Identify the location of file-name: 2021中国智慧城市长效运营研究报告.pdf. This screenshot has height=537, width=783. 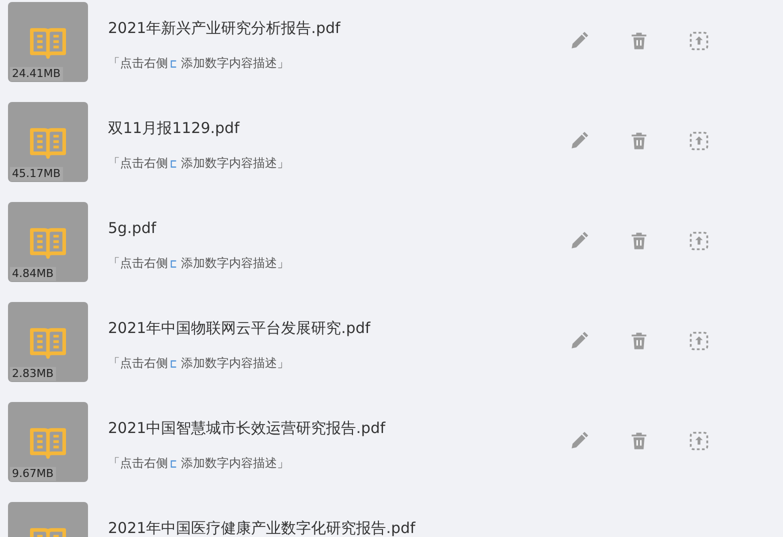
(328, 428).